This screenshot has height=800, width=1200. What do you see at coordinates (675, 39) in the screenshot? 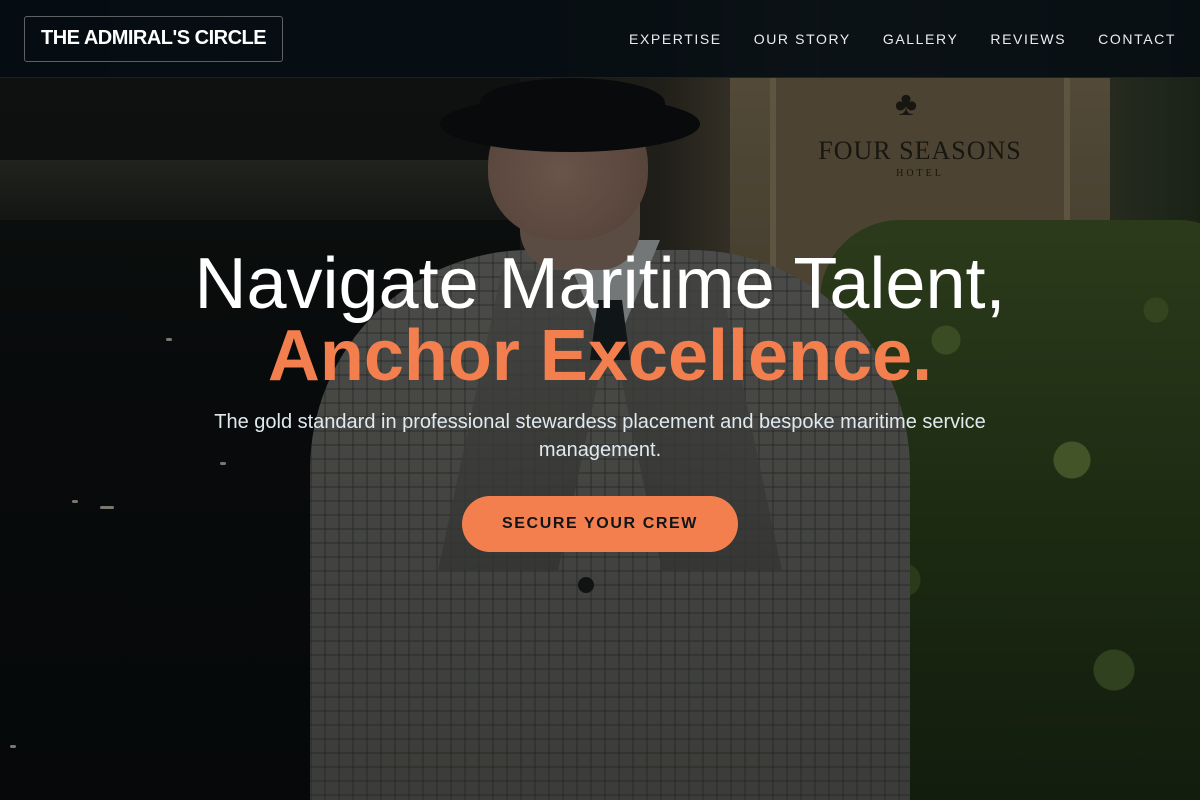
I see `nav-link-expertise: EXPERTISE` at bounding box center [675, 39].